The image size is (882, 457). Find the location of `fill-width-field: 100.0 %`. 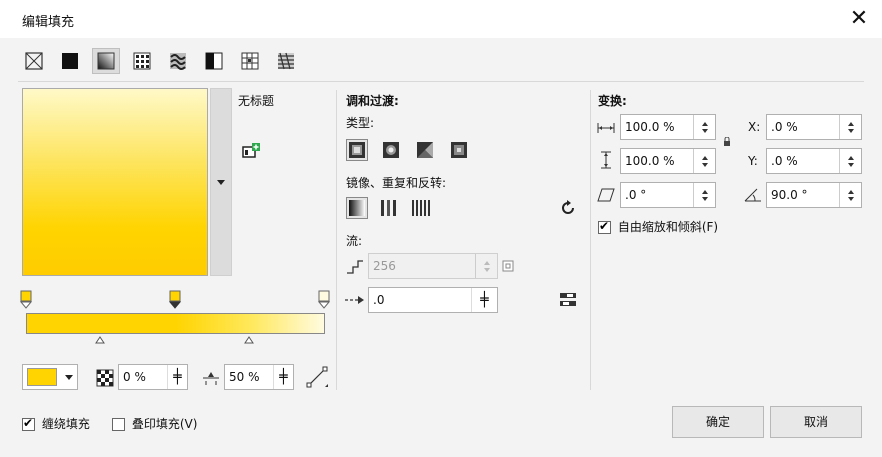

fill-width-field: 100.0 % is located at coordinates (668, 127).